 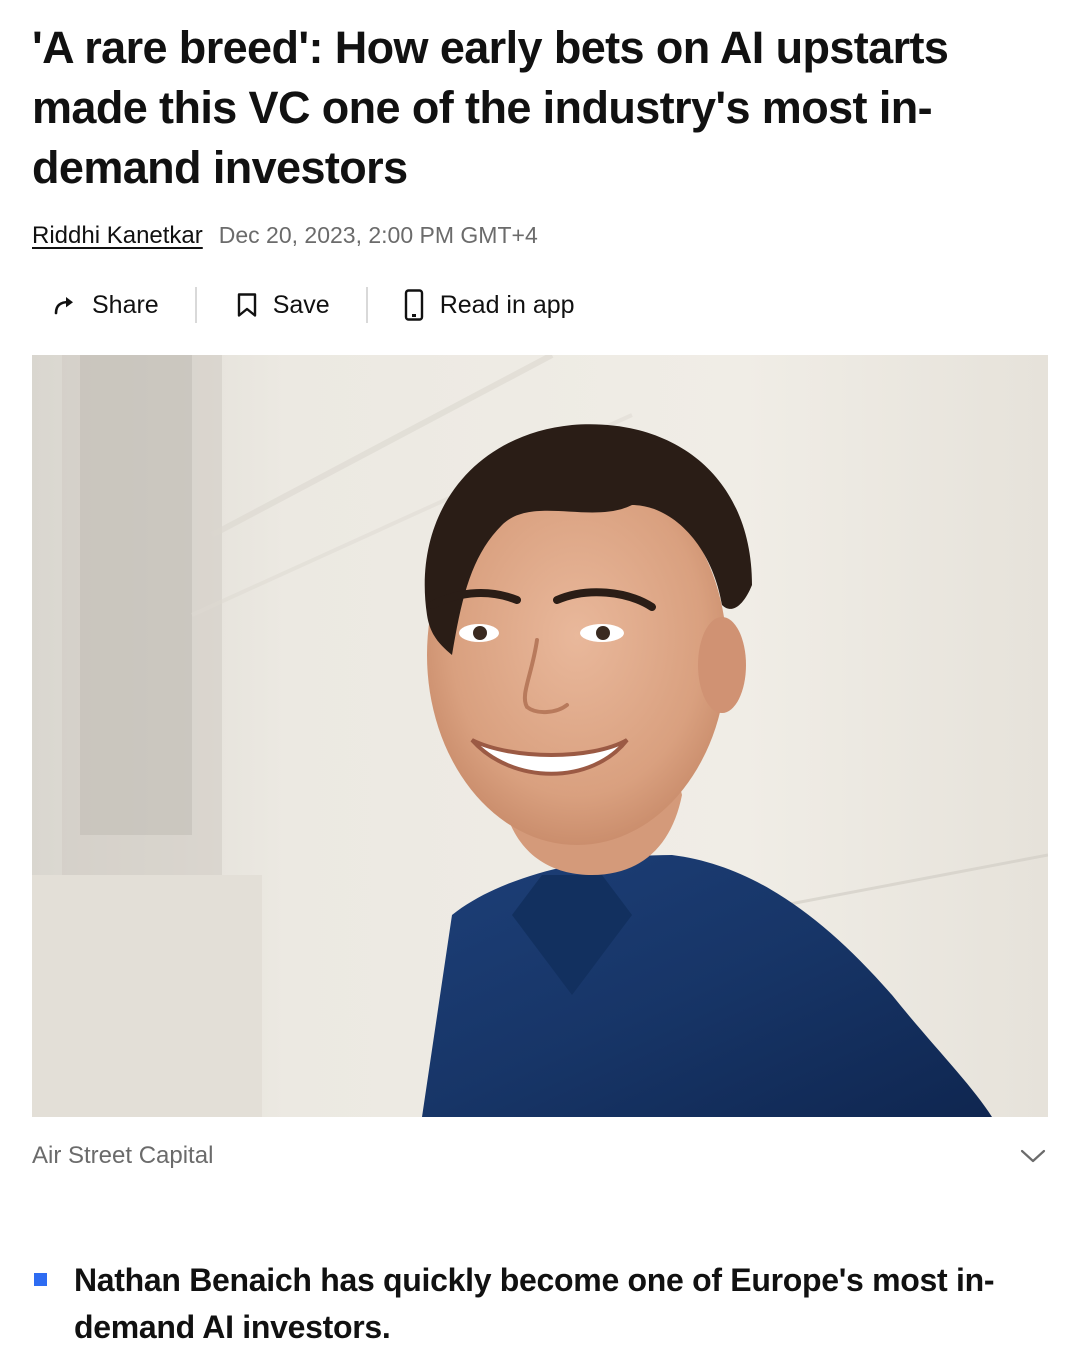 I want to click on share-label: Share, so click(x=125, y=304).